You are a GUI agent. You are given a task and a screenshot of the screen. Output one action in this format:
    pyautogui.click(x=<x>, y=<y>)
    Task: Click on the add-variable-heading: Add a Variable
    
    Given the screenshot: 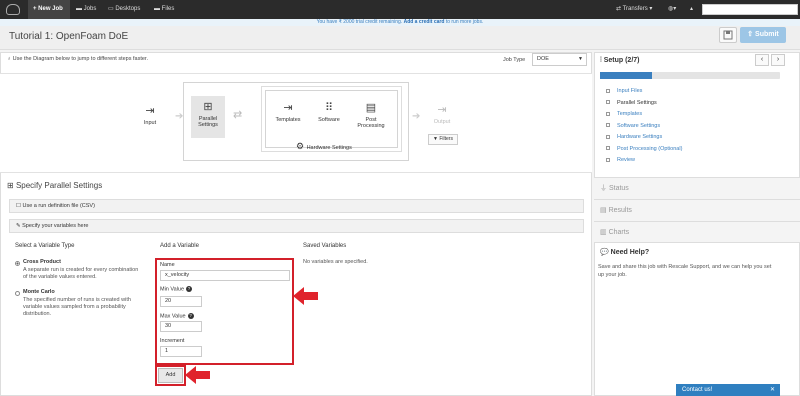 What is the action you would take?
    pyautogui.click(x=179, y=246)
    